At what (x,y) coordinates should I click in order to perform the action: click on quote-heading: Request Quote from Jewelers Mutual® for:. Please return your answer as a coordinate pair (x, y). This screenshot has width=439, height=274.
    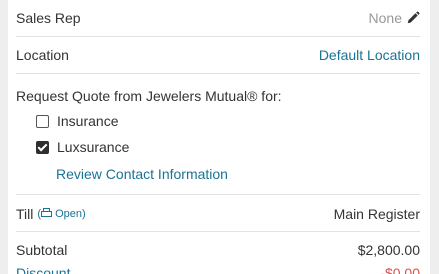
    Looking at the image, I should click on (149, 96).